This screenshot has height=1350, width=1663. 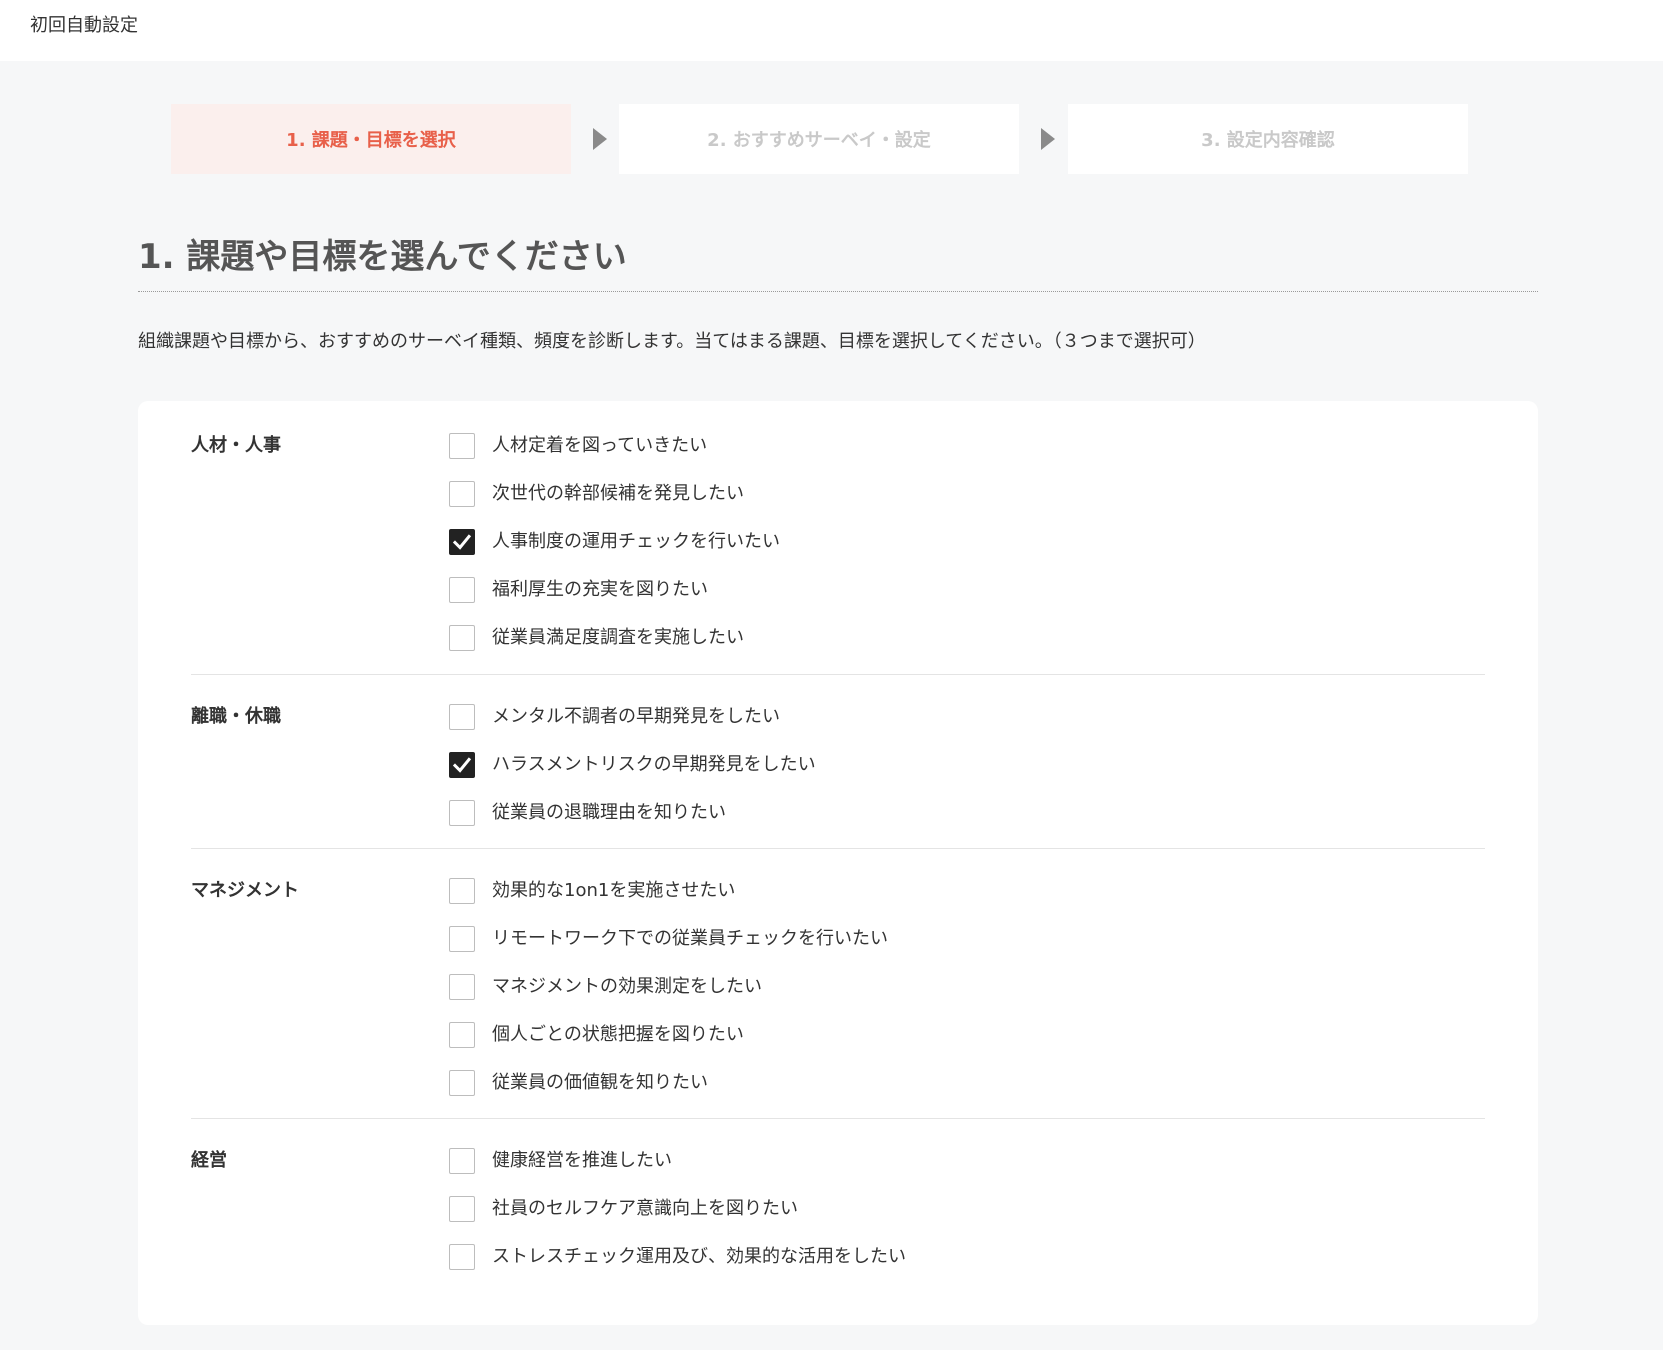 I want to click on group-label-hr: 人材・人事, so click(x=236, y=445).